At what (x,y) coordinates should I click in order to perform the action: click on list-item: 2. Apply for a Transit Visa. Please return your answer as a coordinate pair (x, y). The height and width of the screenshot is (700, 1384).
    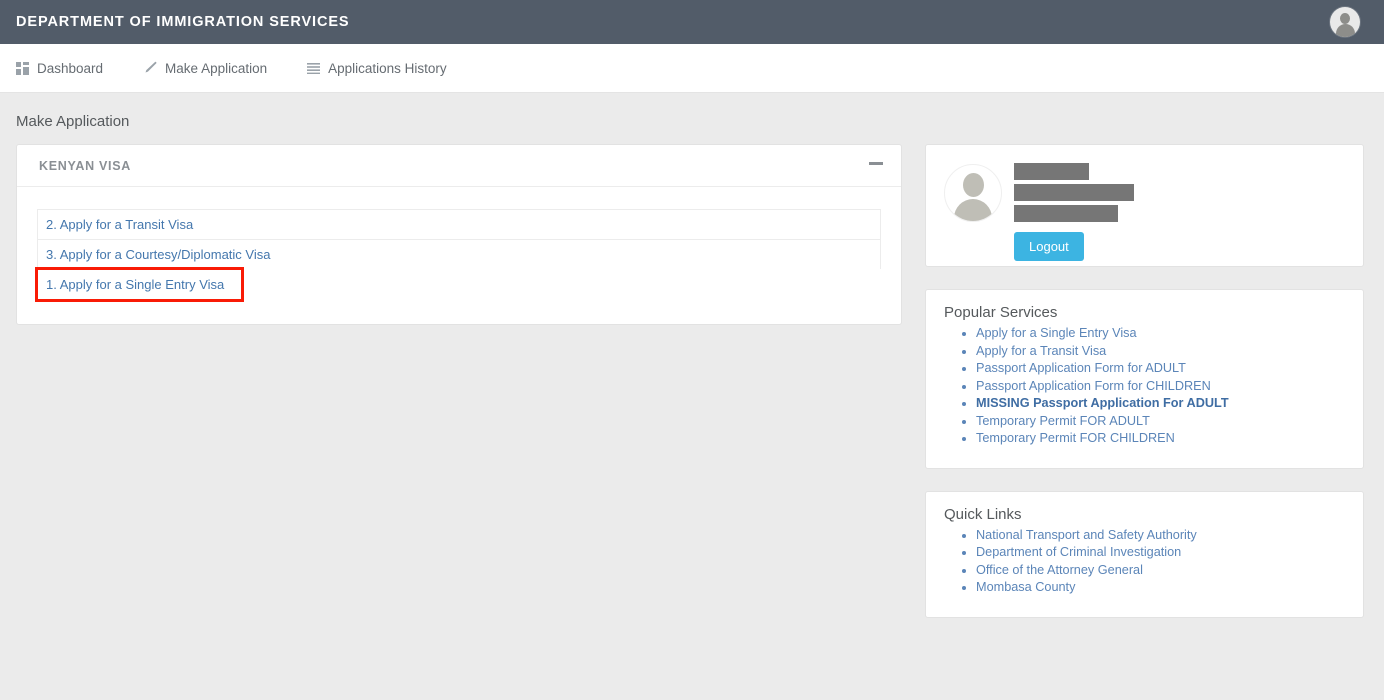
    Looking at the image, I should click on (459, 224).